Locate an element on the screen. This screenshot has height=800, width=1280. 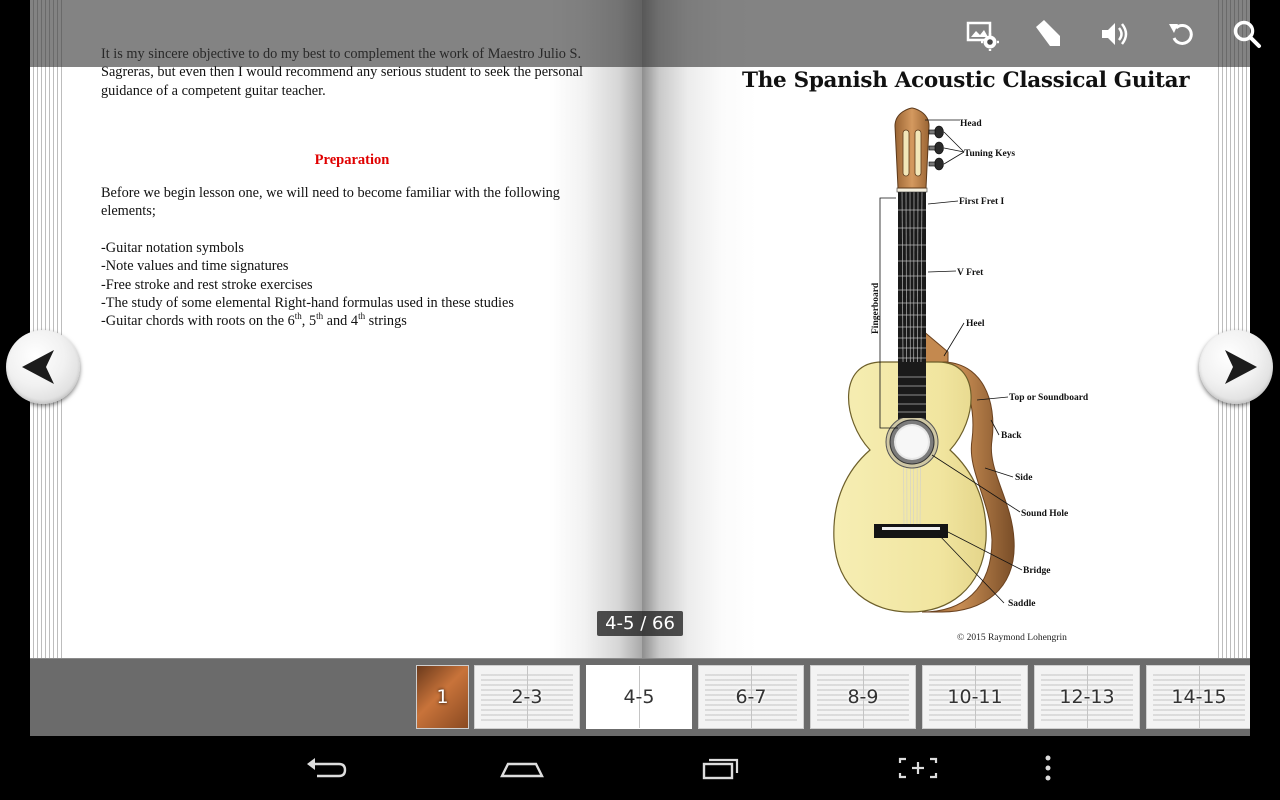
preparation-heading: Preparation is located at coordinates (352, 160).